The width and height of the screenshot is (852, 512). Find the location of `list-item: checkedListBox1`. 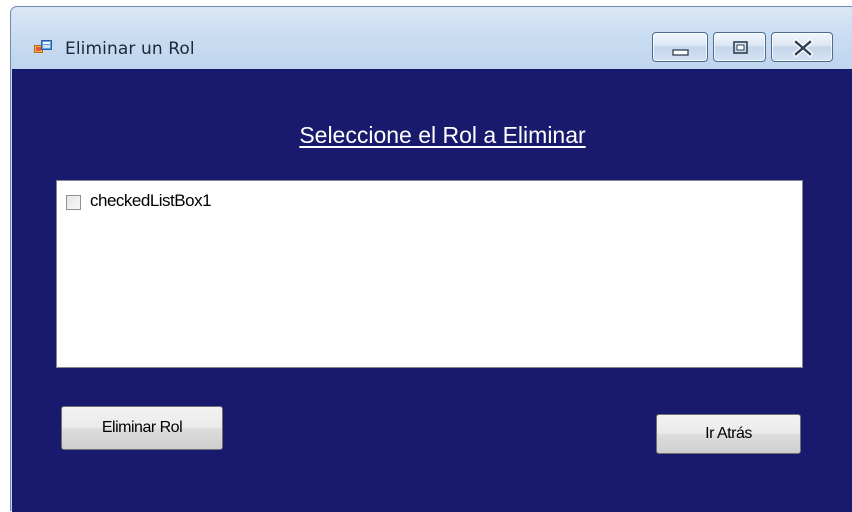

list-item: checkedListBox1 is located at coordinates (139, 201).